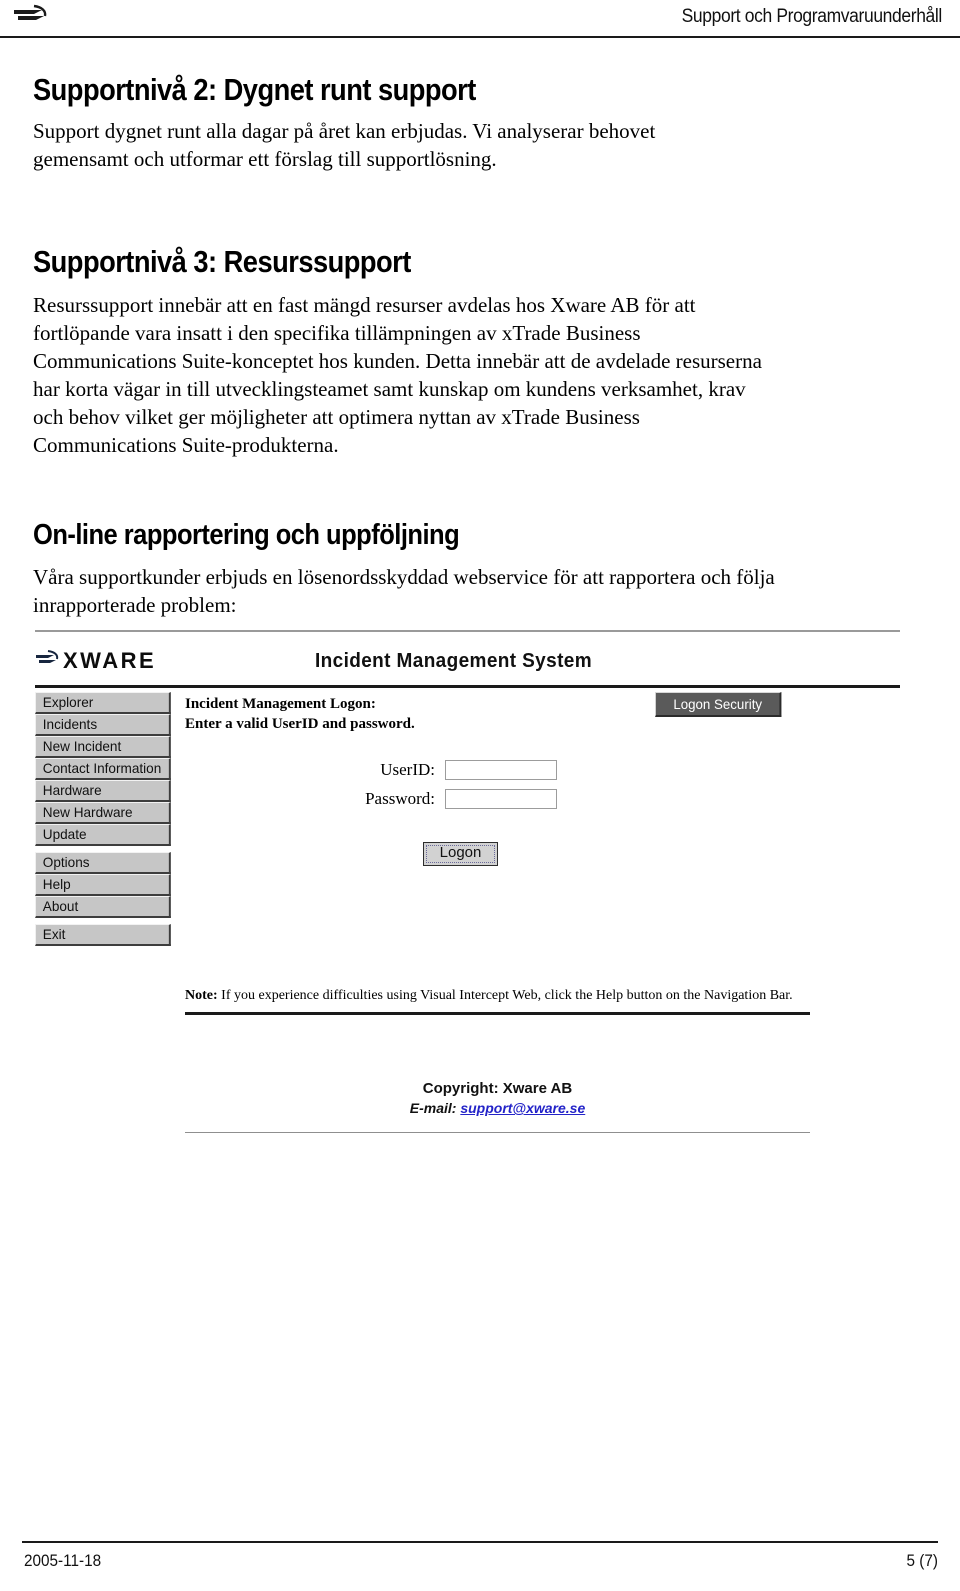 This screenshot has height=1591, width=960. What do you see at coordinates (103, 907) in the screenshot?
I see `nav-item-about: About` at bounding box center [103, 907].